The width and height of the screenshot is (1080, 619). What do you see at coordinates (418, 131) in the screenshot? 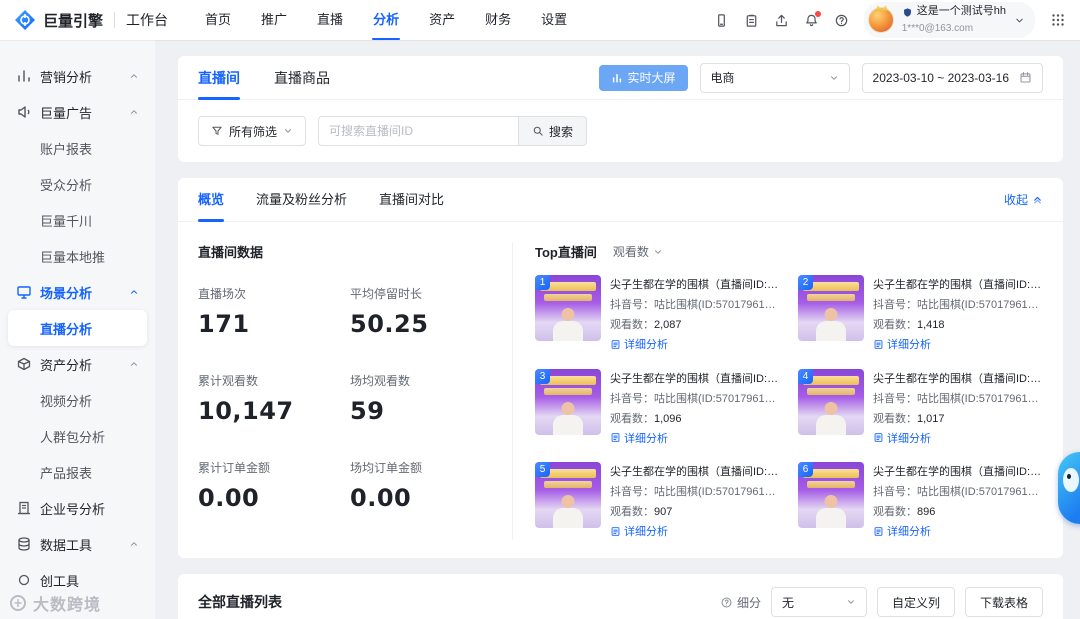
I see `live-room-id-search-input` at bounding box center [418, 131].